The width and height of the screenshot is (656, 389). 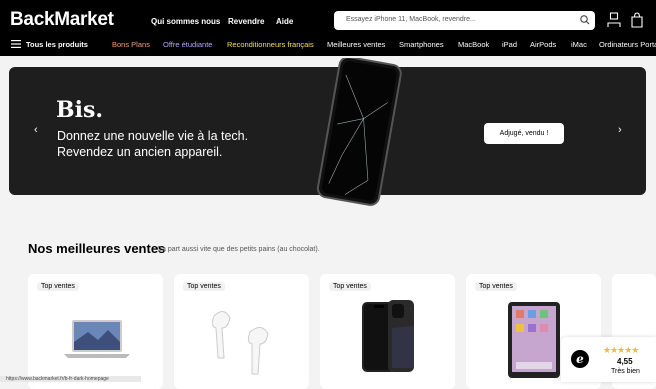 I want to click on nav-help: Aide, so click(x=284, y=21).